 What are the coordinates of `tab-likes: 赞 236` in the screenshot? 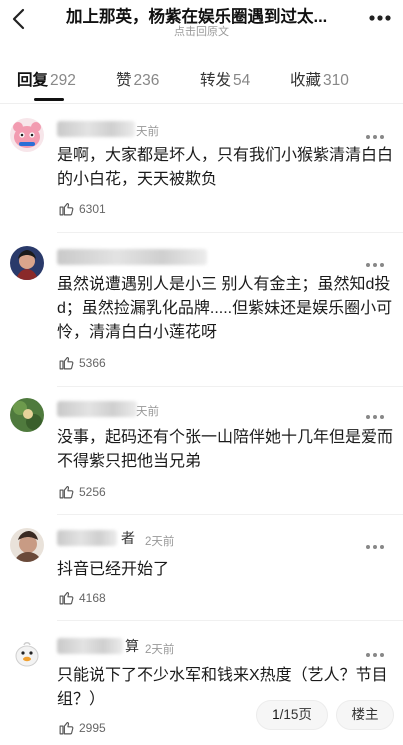 It's located at (137, 79).